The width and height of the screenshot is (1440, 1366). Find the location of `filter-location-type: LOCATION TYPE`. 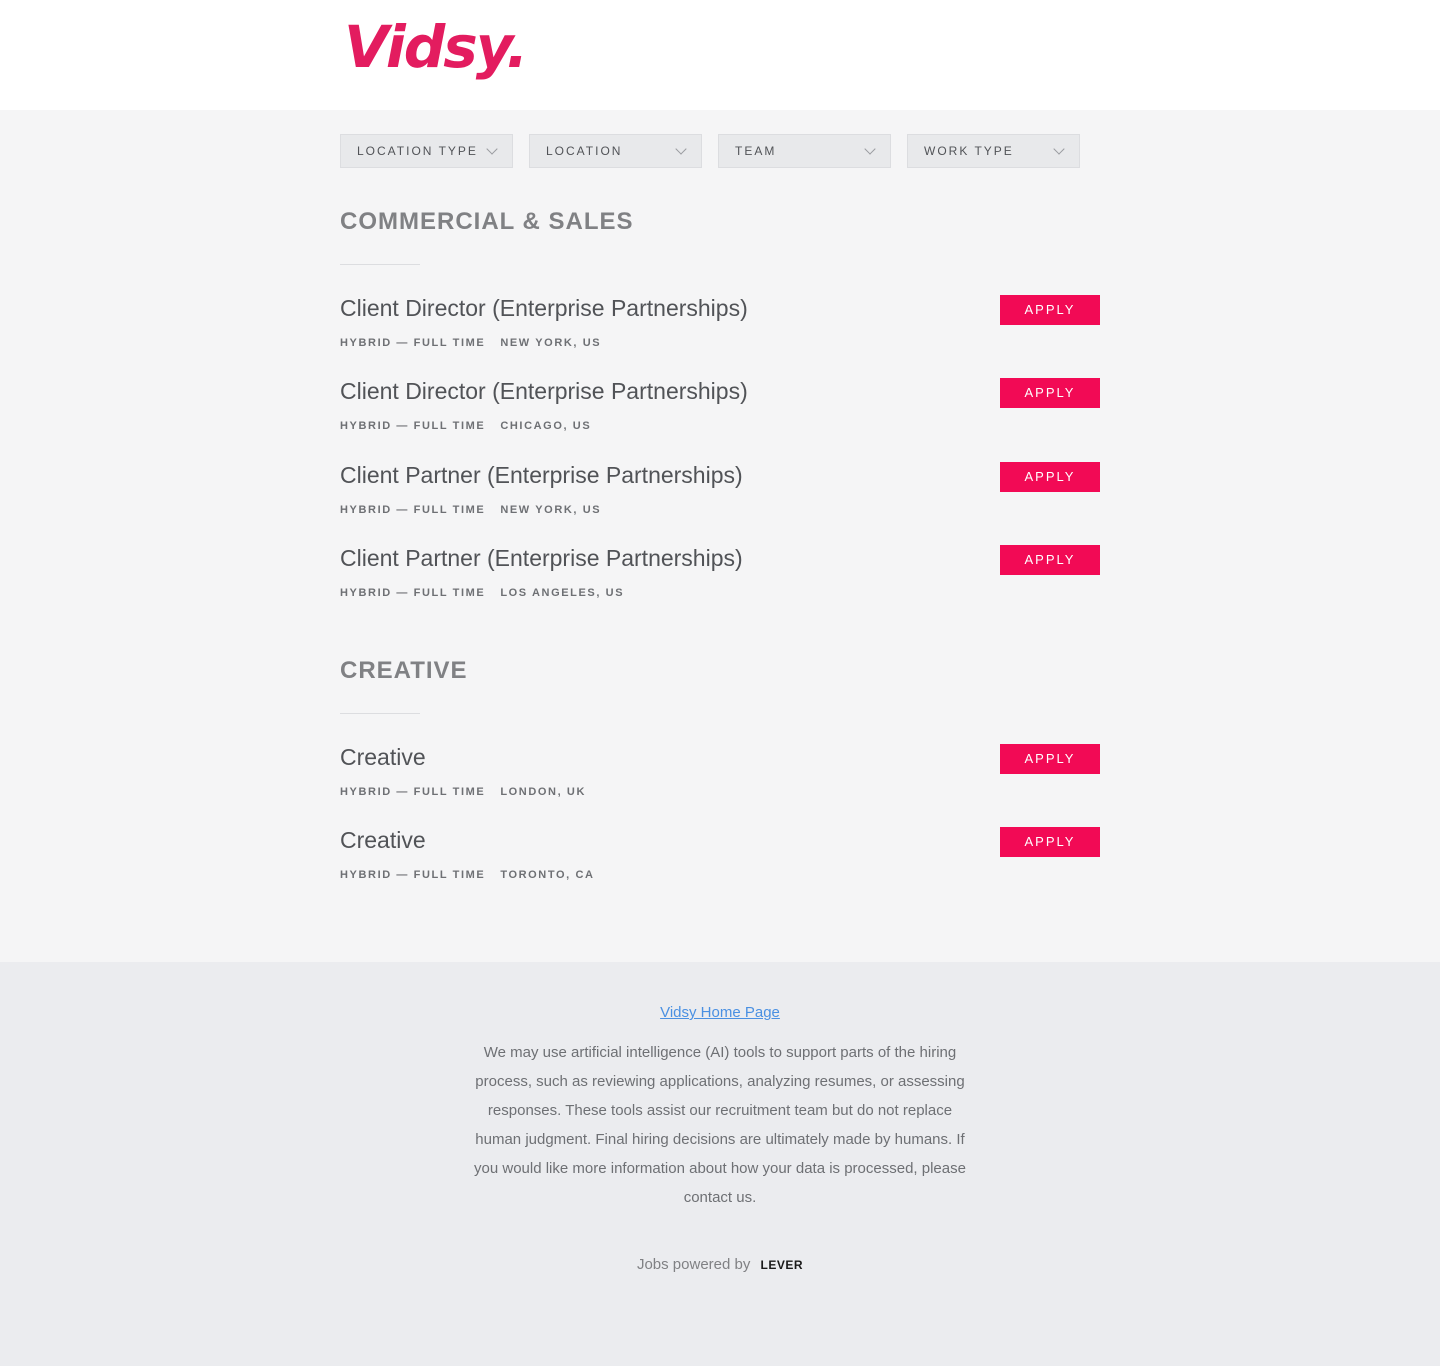

filter-location-type: LOCATION TYPE is located at coordinates (426, 151).